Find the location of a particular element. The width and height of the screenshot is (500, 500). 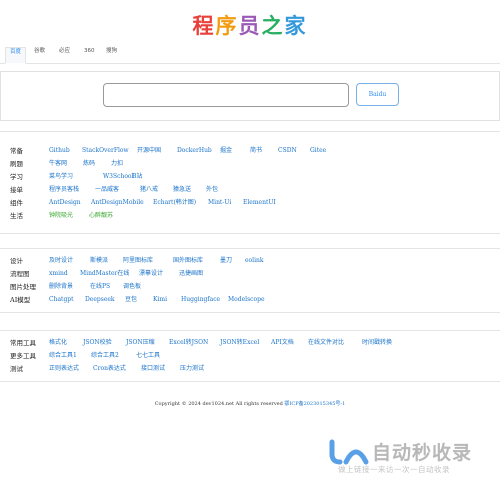

site-link: 钟院吸光 is located at coordinates (61, 216).